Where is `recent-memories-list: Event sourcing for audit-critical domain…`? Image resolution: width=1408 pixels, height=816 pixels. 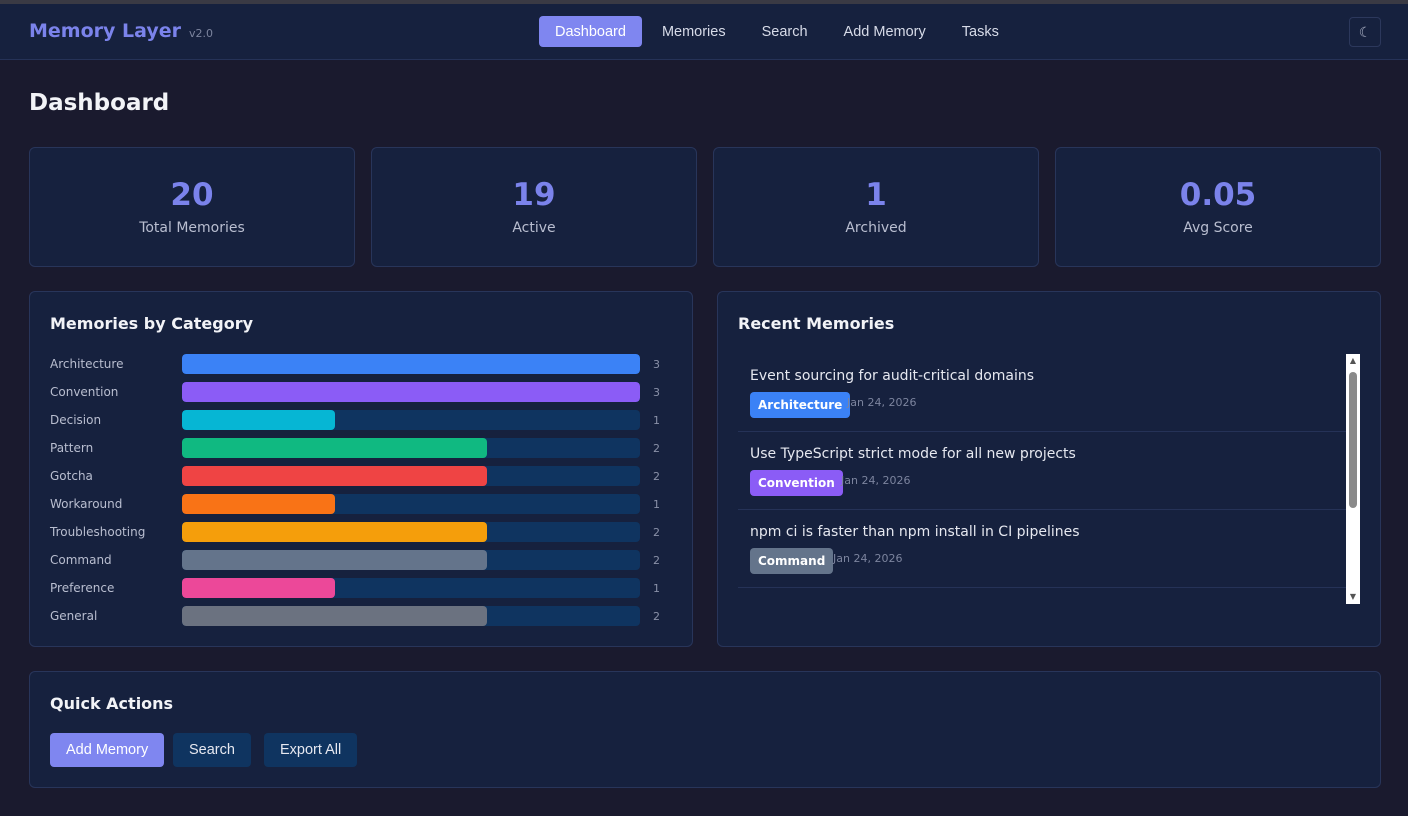 recent-memories-list: Event sourcing for audit-critical domain… is located at coordinates (1049, 479).